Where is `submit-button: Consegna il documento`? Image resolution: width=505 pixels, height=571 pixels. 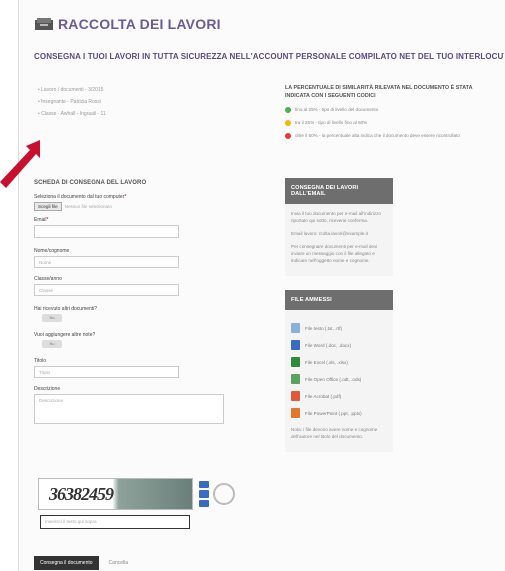
submit-button: Consegna il documento is located at coordinates (66, 563).